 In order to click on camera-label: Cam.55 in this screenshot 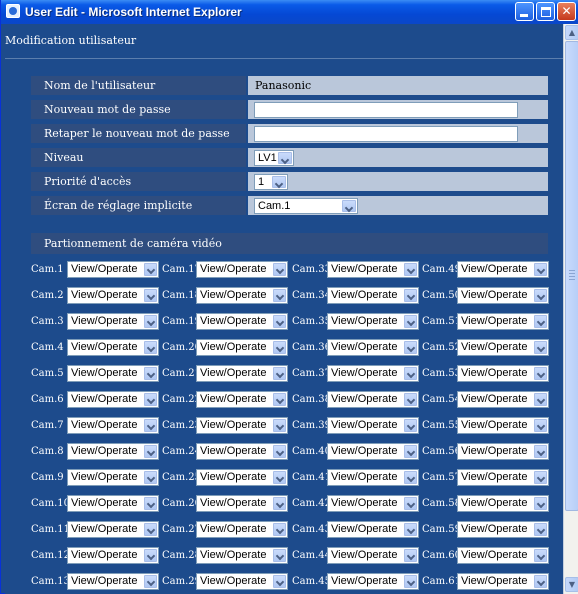, I will do `click(441, 425)`.